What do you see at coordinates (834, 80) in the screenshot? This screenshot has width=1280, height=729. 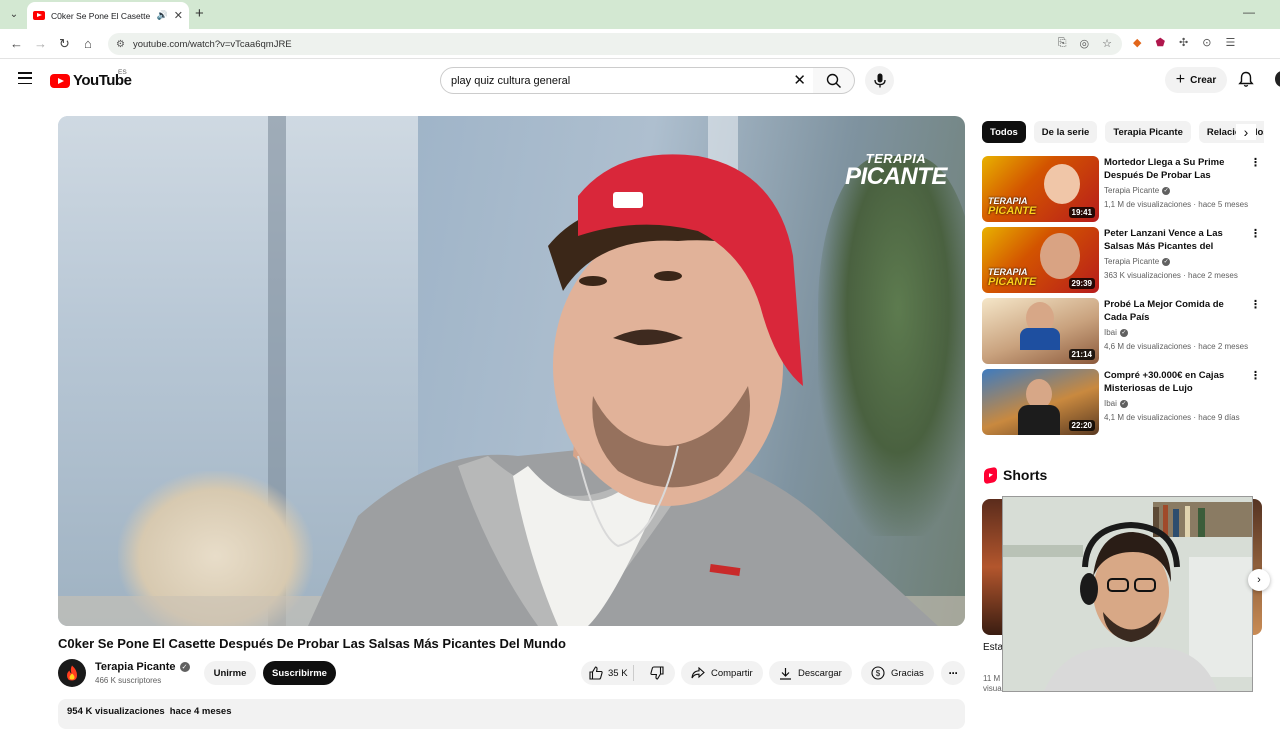 I see `search-button` at bounding box center [834, 80].